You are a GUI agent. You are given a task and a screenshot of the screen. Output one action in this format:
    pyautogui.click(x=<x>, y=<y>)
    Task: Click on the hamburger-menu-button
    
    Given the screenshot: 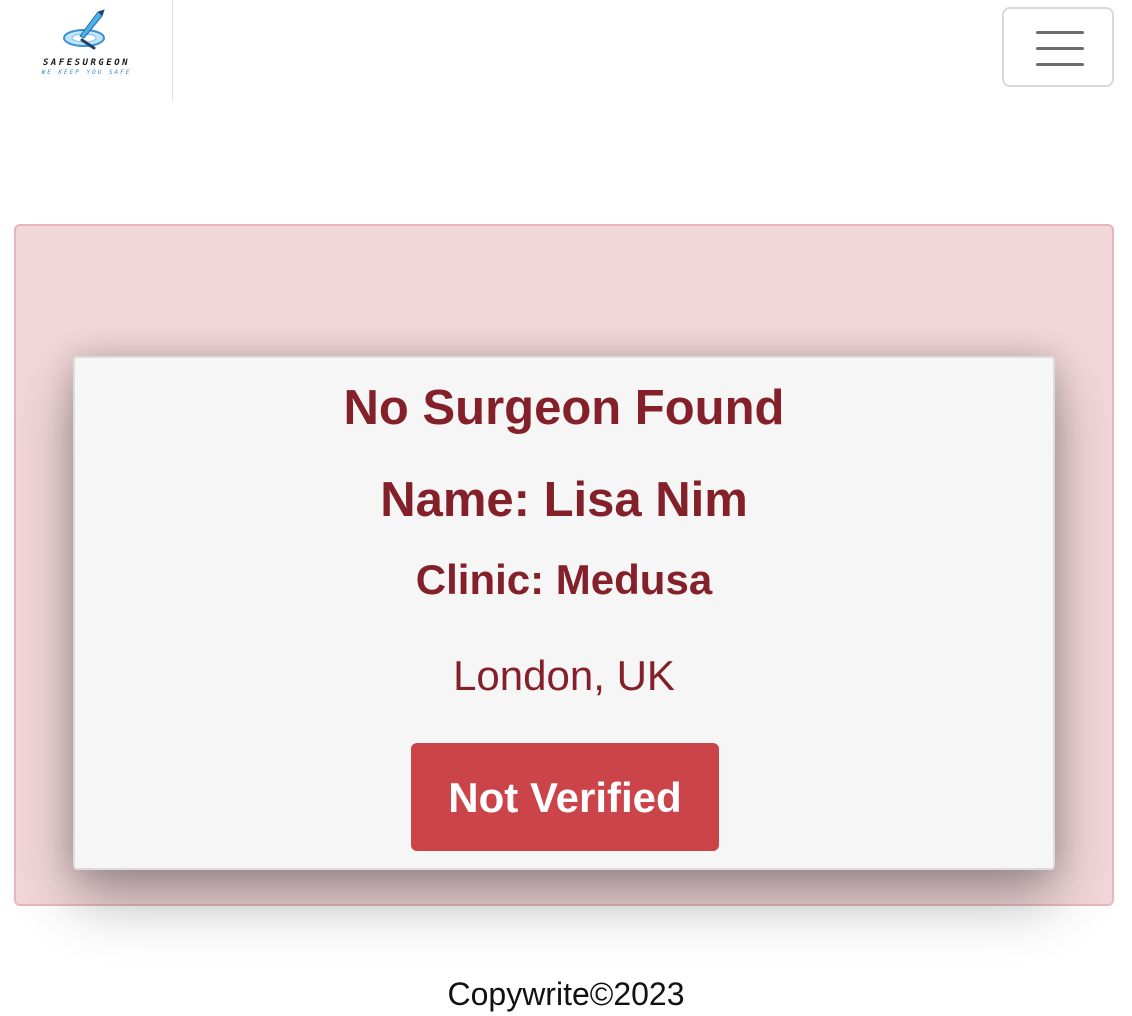 What is the action you would take?
    pyautogui.click(x=1058, y=47)
    